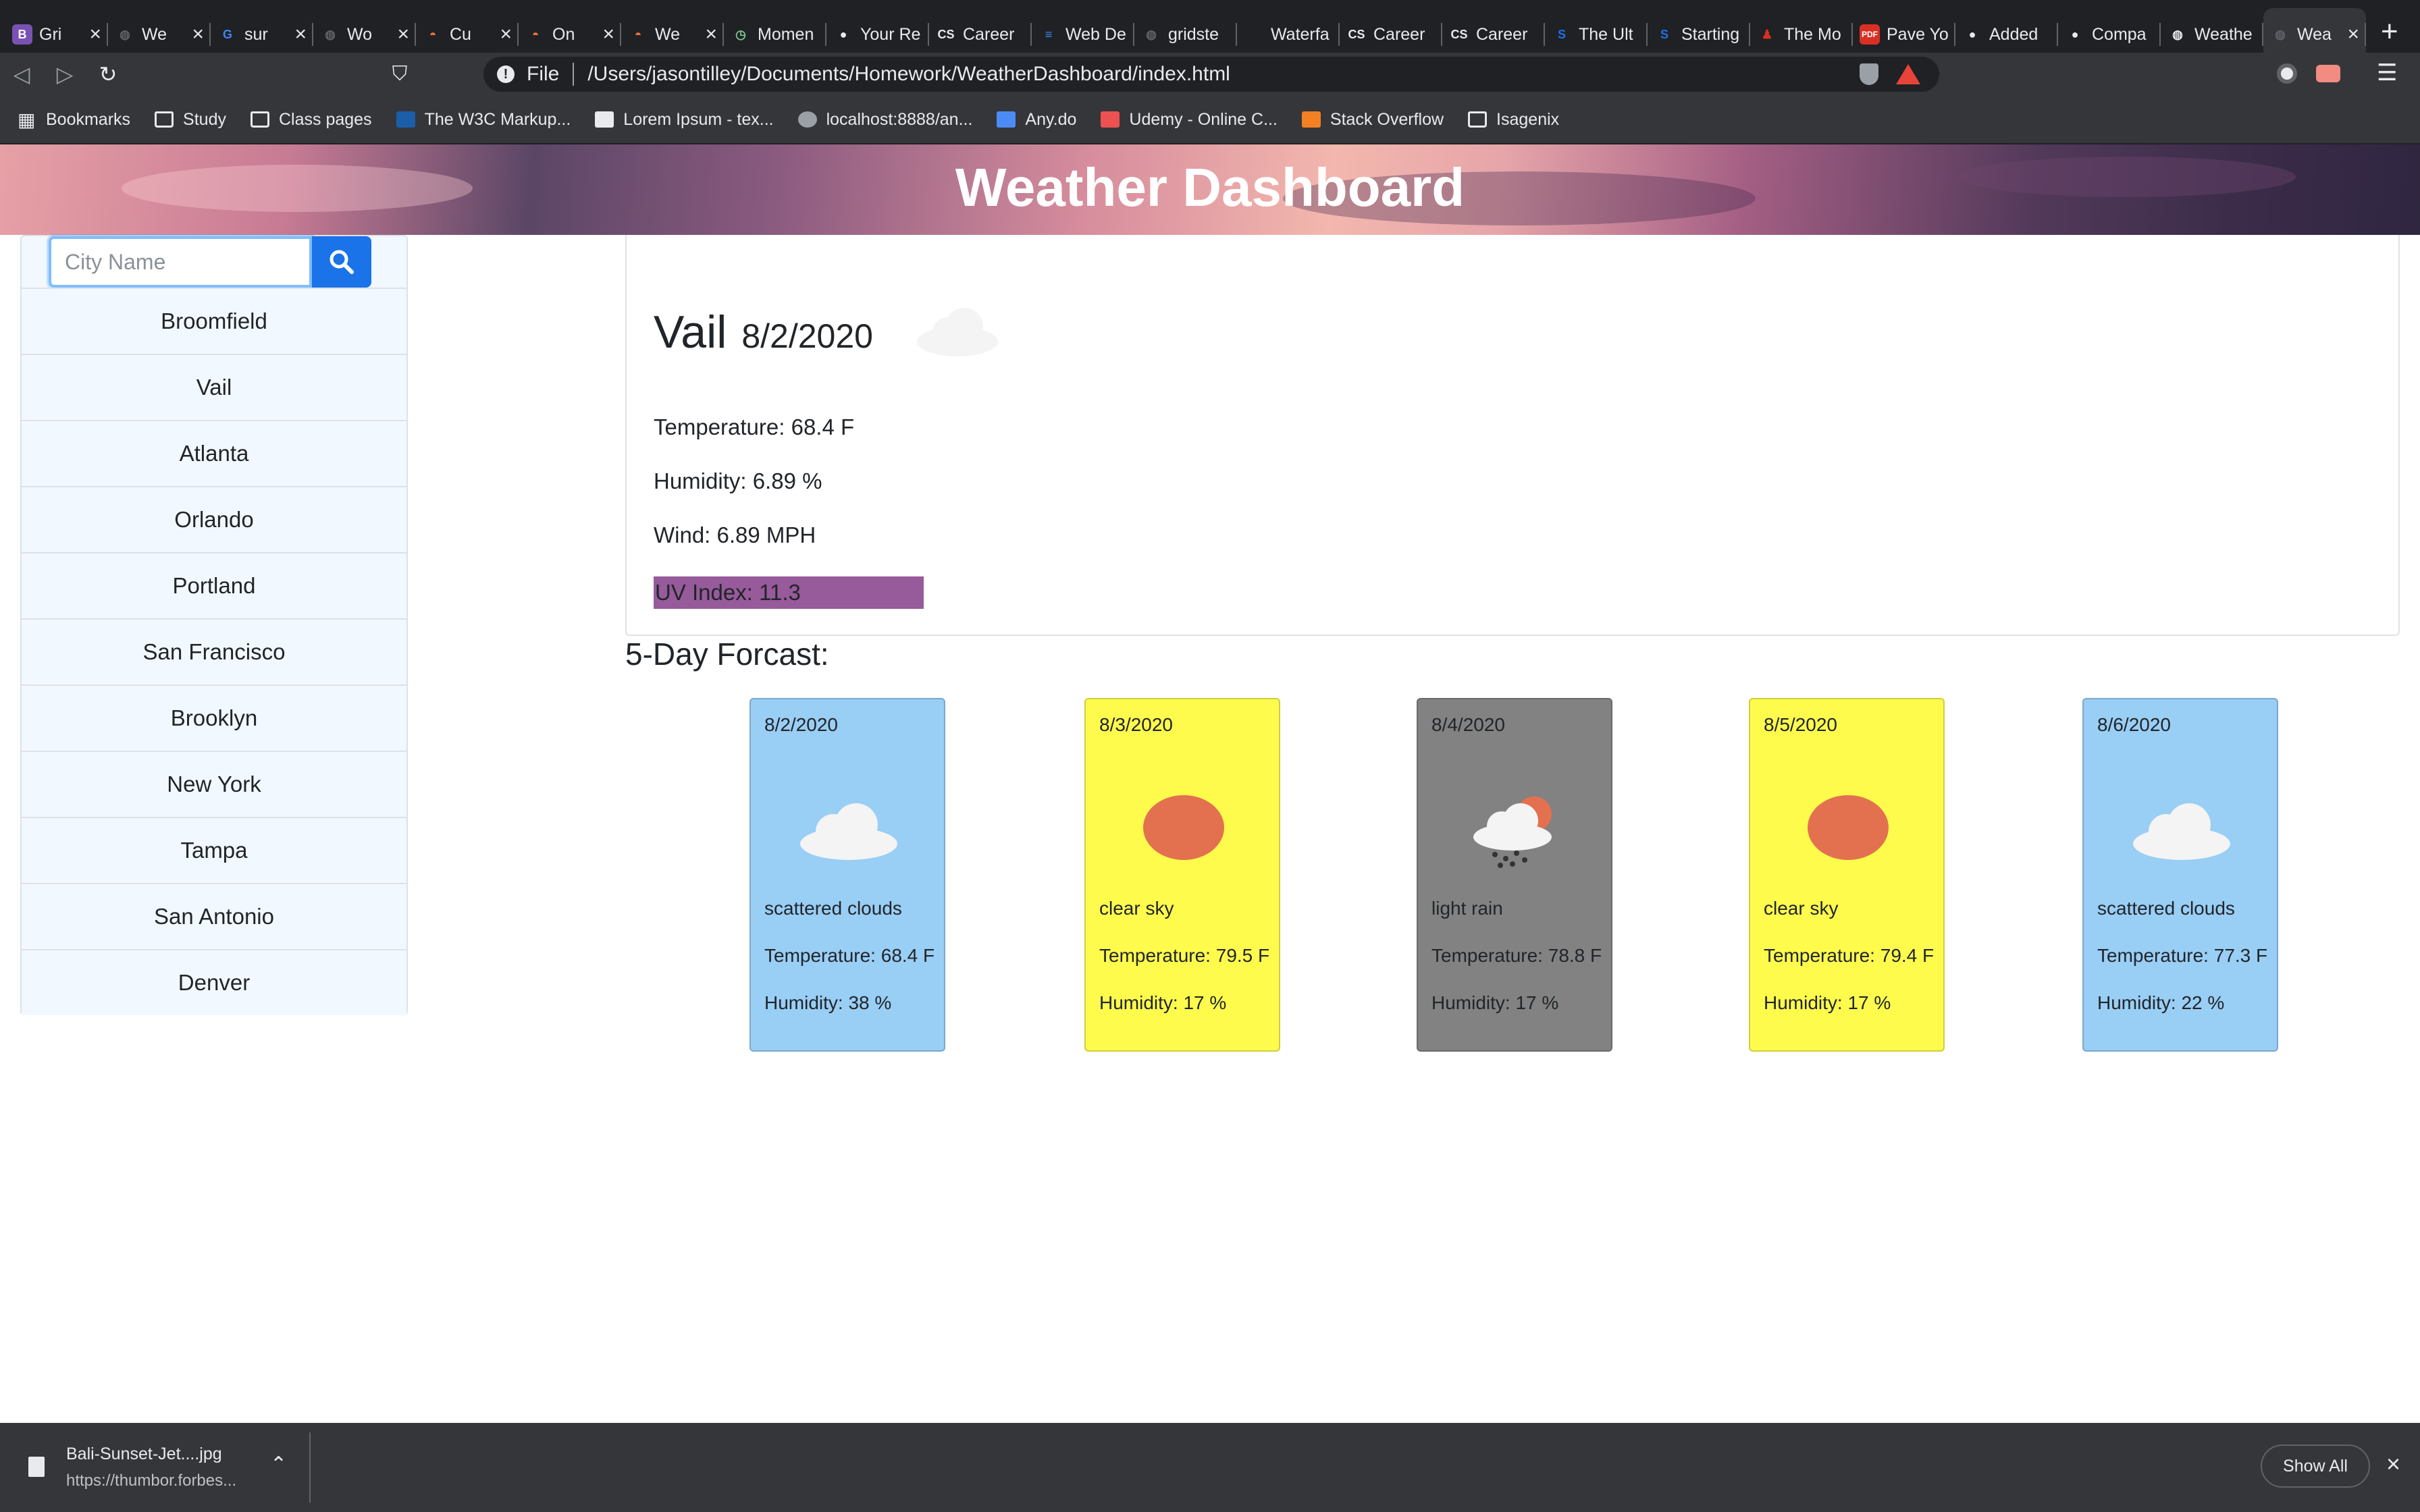 This screenshot has width=2420, height=1512. I want to click on city-list-item: San Antonio, so click(214, 916).